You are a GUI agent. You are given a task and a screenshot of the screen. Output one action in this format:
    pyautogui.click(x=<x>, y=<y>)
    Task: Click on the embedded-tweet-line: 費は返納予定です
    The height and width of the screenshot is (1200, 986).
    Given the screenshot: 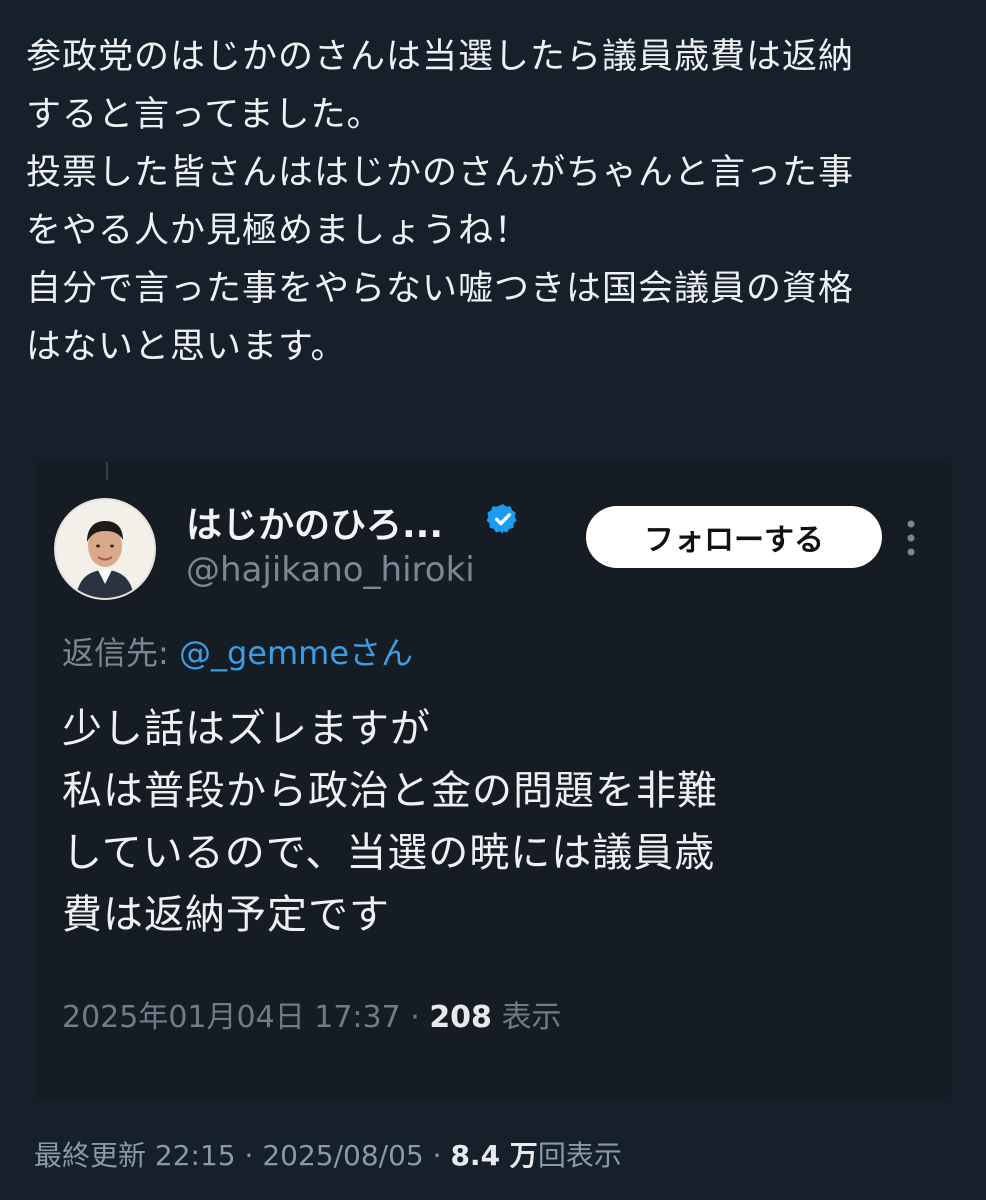 What is the action you would take?
    pyautogui.click(x=226, y=915)
    